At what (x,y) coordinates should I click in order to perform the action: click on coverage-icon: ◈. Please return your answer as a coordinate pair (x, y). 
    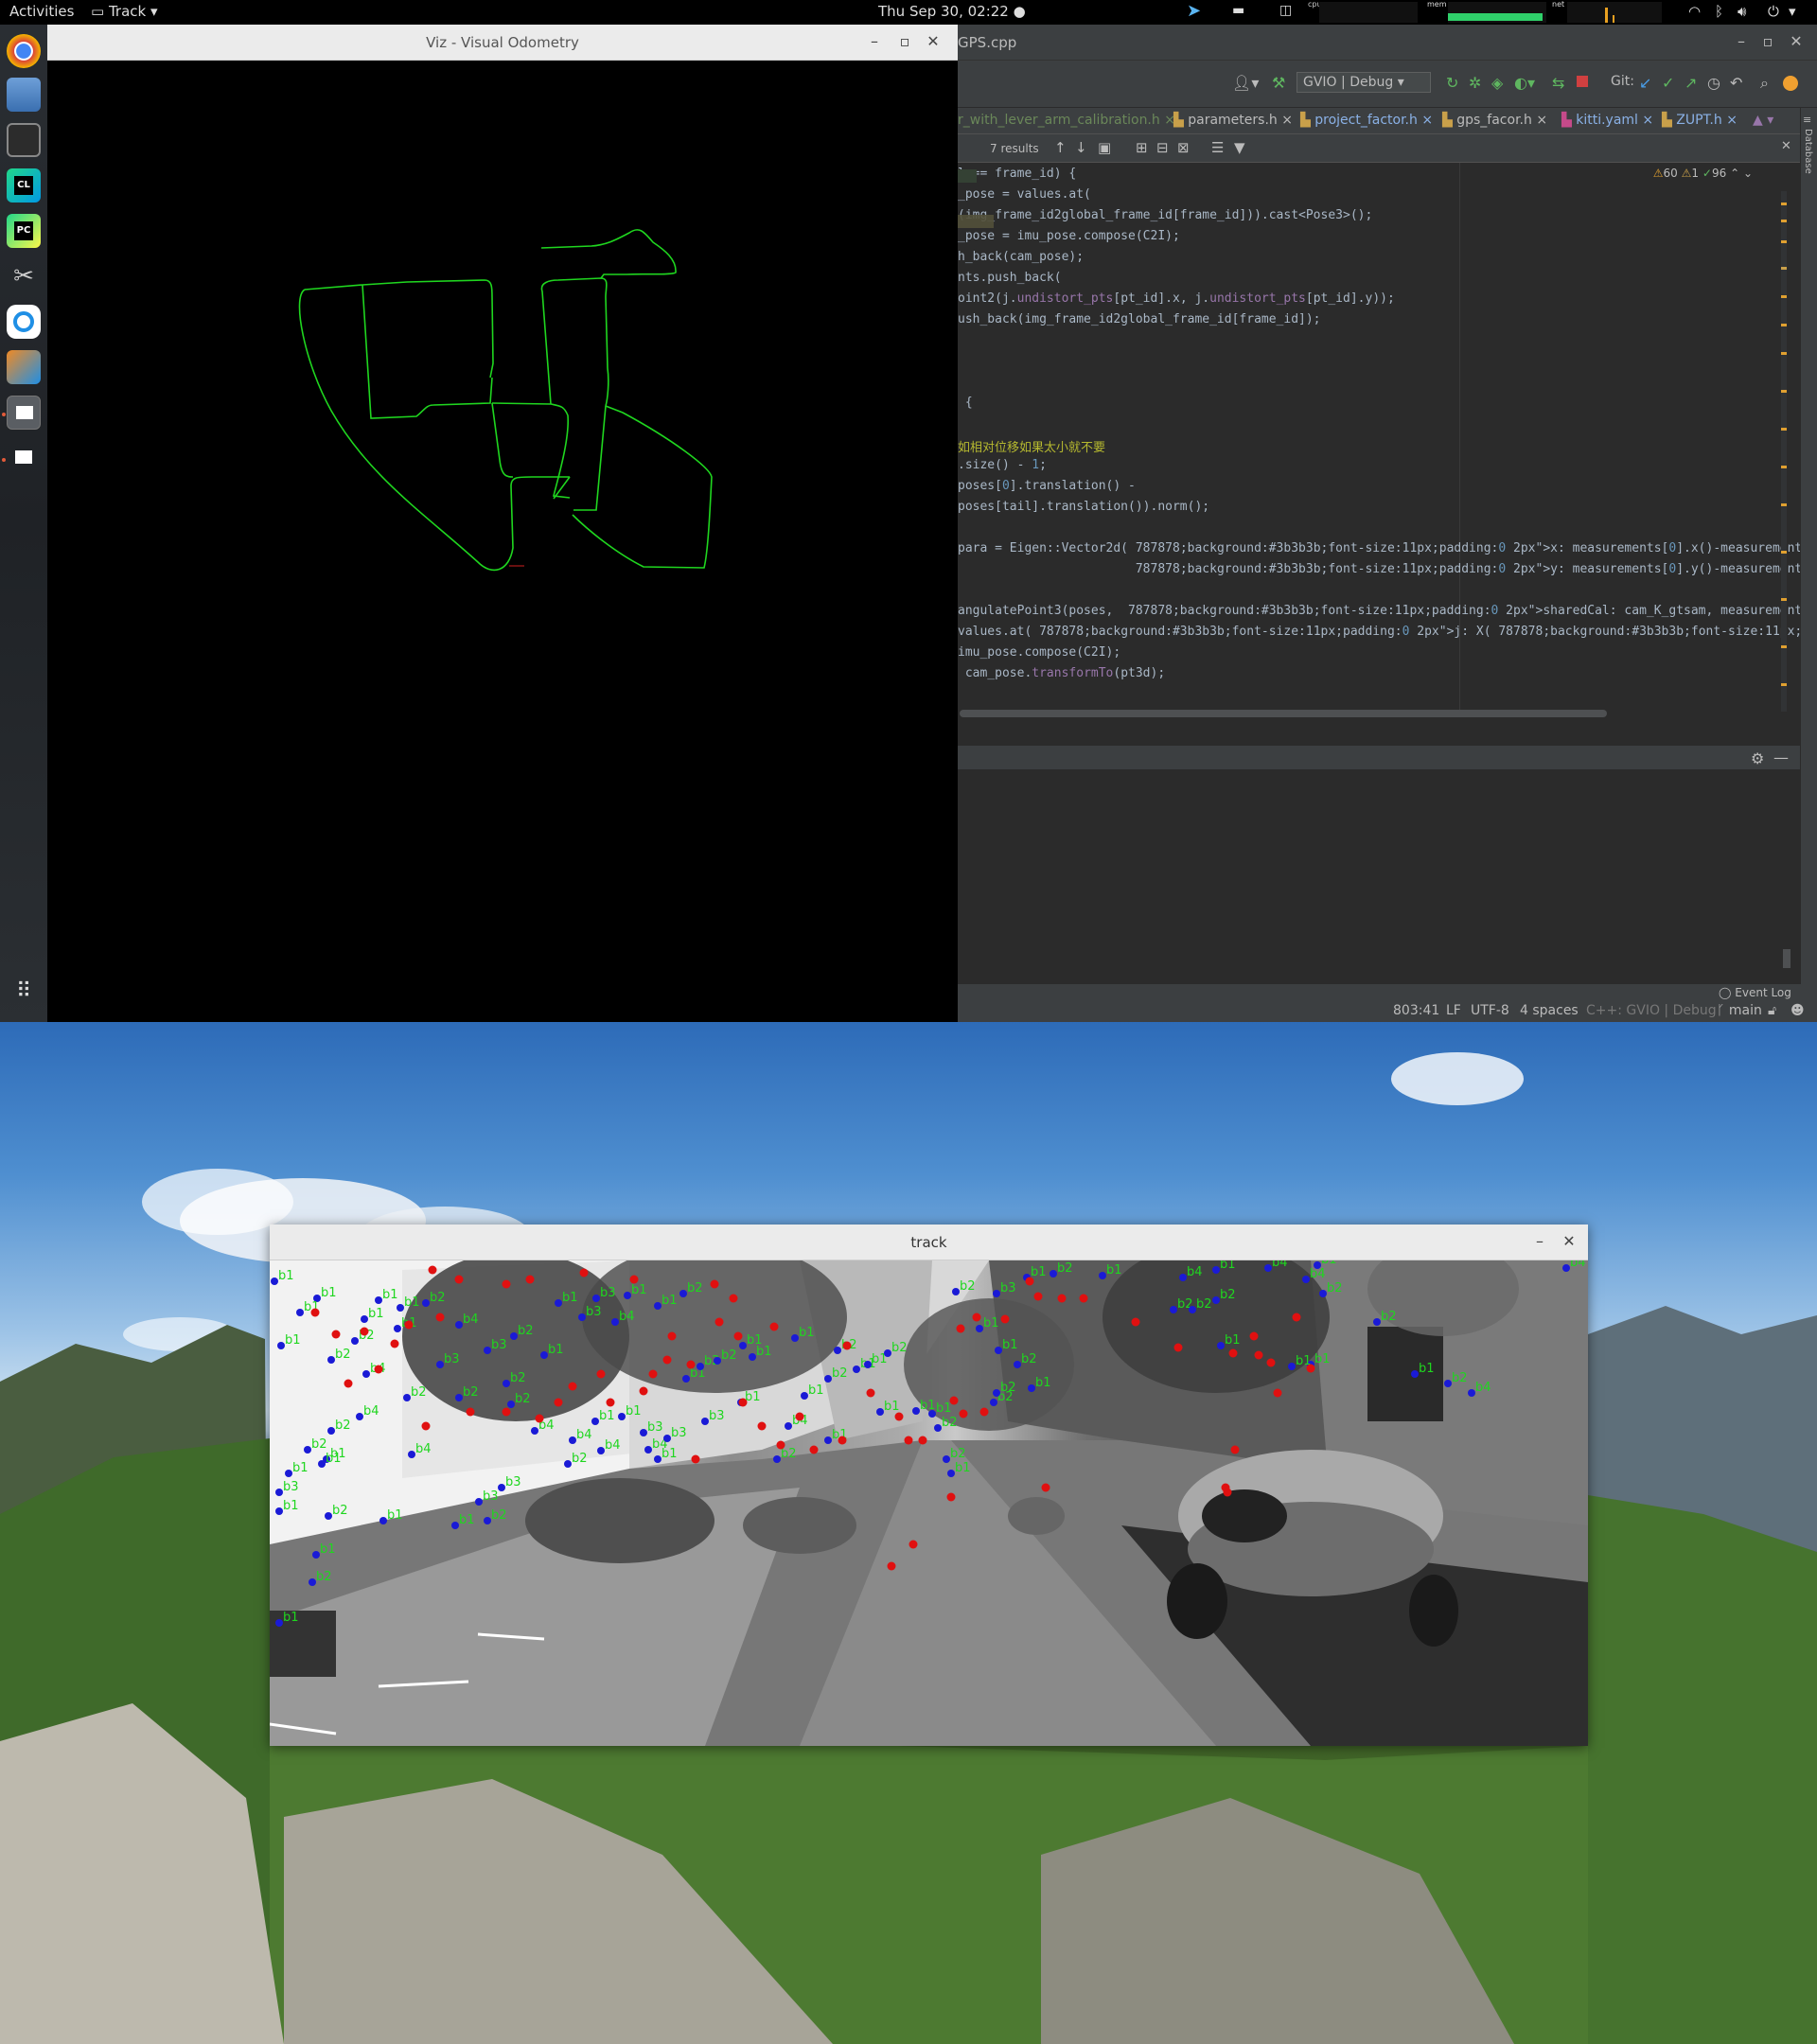
    Looking at the image, I should click on (1497, 83).